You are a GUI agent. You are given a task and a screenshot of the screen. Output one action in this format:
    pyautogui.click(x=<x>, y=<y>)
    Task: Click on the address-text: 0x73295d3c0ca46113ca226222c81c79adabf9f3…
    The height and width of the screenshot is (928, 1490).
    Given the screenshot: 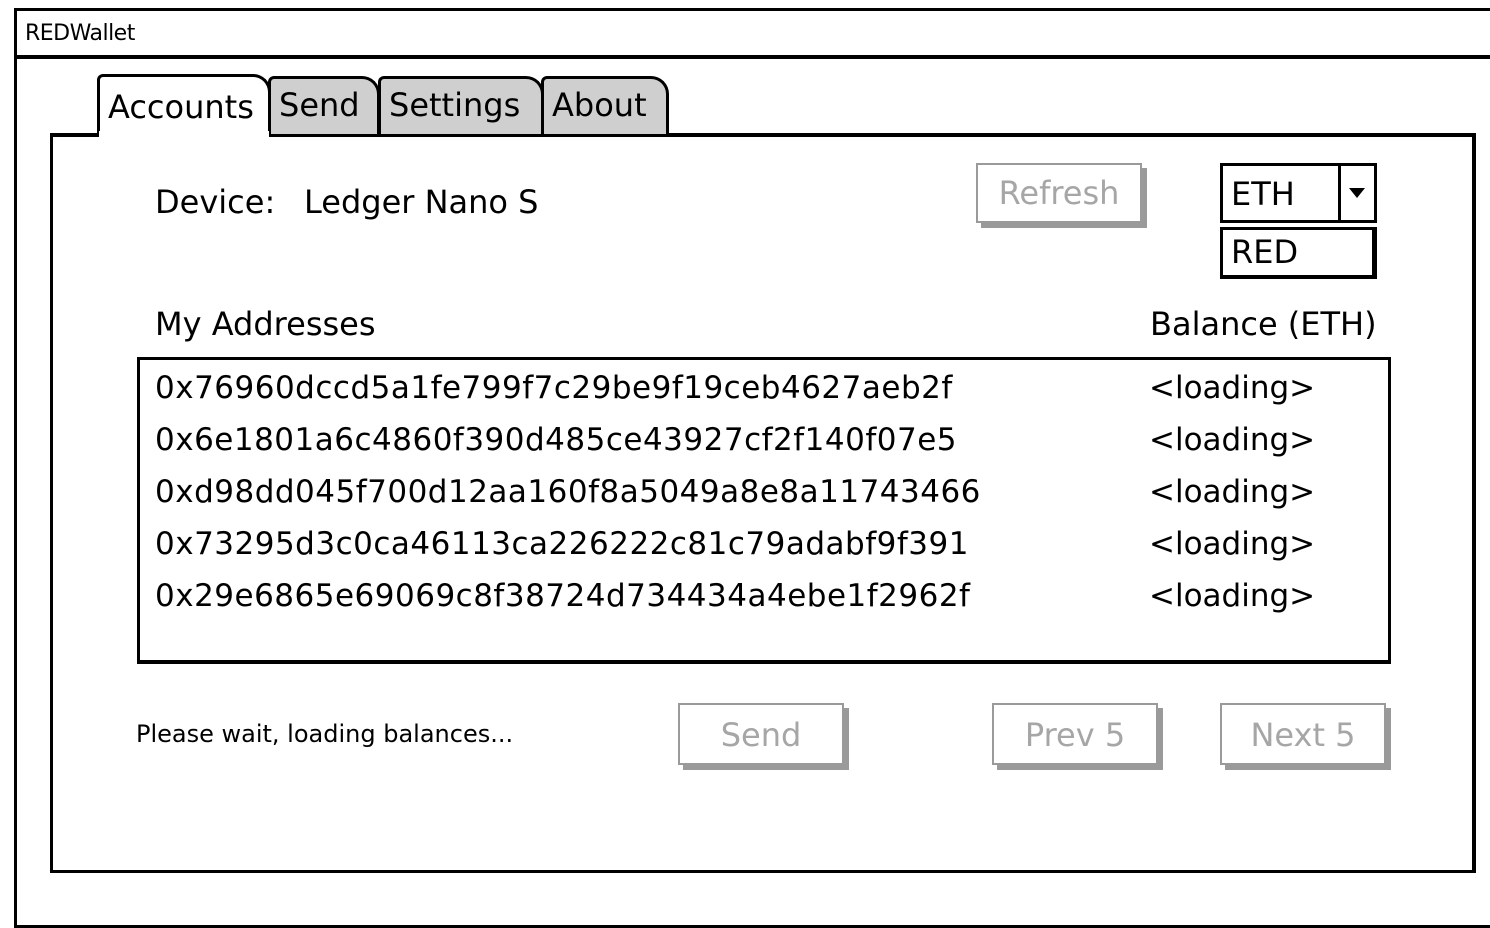 What is the action you would take?
    pyautogui.click(x=562, y=544)
    